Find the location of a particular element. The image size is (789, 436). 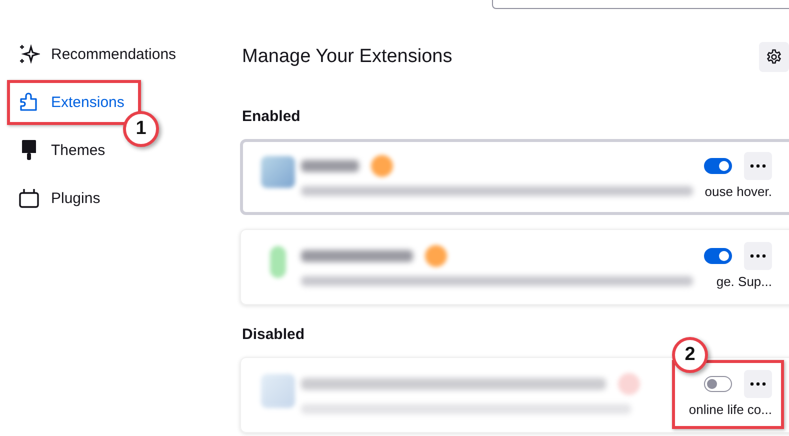

step-number: 1 is located at coordinates (141, 129).